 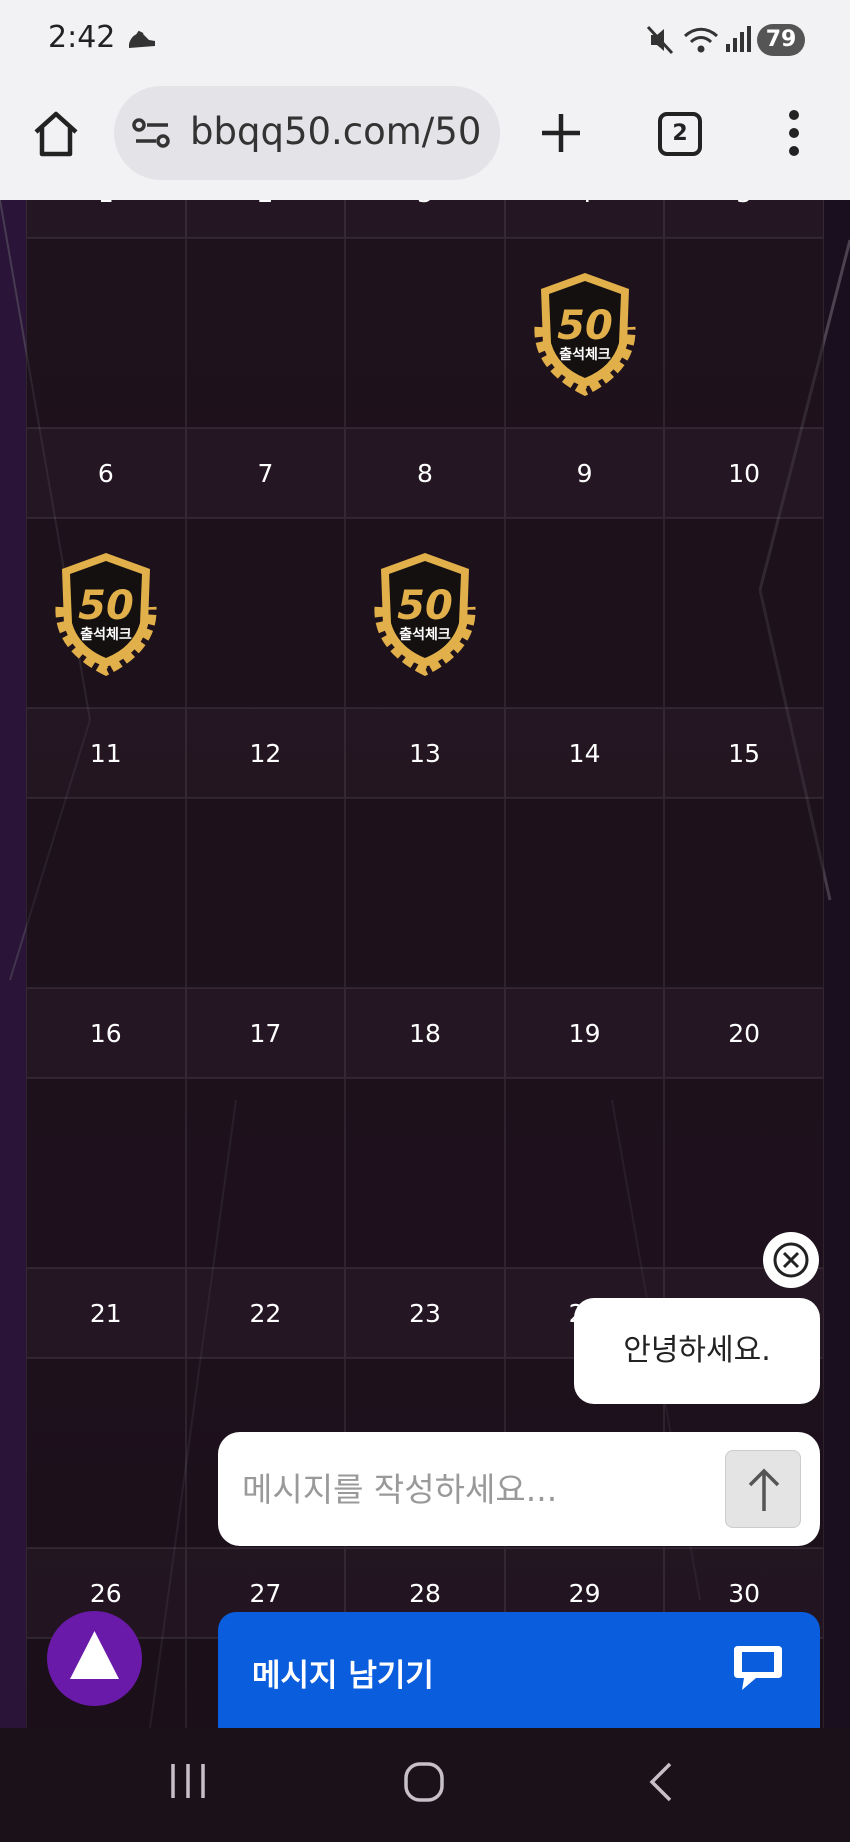 What do you see at coordinates (738, 39) in the screenshot?
I see `signal-icon` at bounding box center [738, 39].